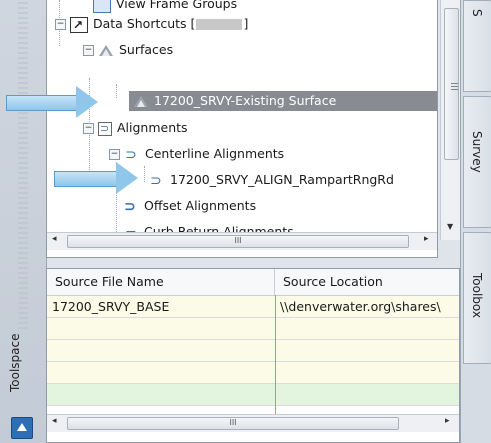 The height and width of the screenshot is (443, 491). I want to click on surface-icon, so click(141, 102).